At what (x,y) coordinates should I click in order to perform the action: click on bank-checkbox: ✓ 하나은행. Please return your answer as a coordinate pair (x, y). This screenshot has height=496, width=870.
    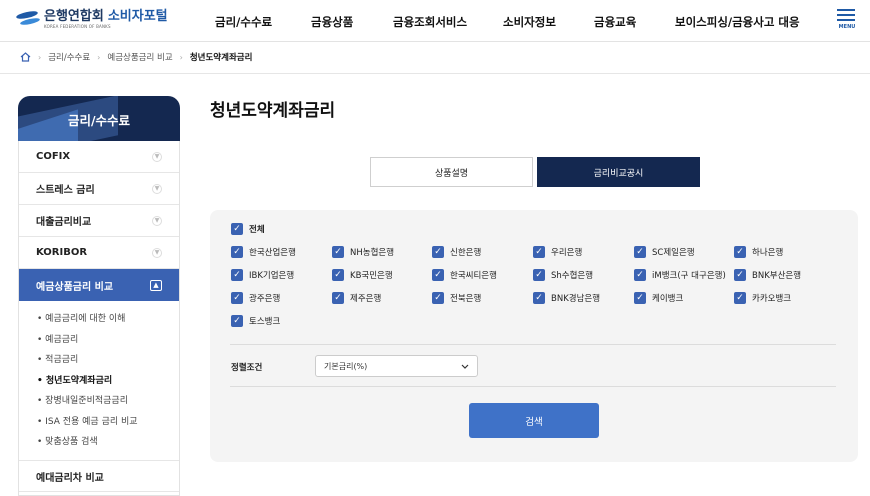
    Looking at the image, I should click on (758, 252).